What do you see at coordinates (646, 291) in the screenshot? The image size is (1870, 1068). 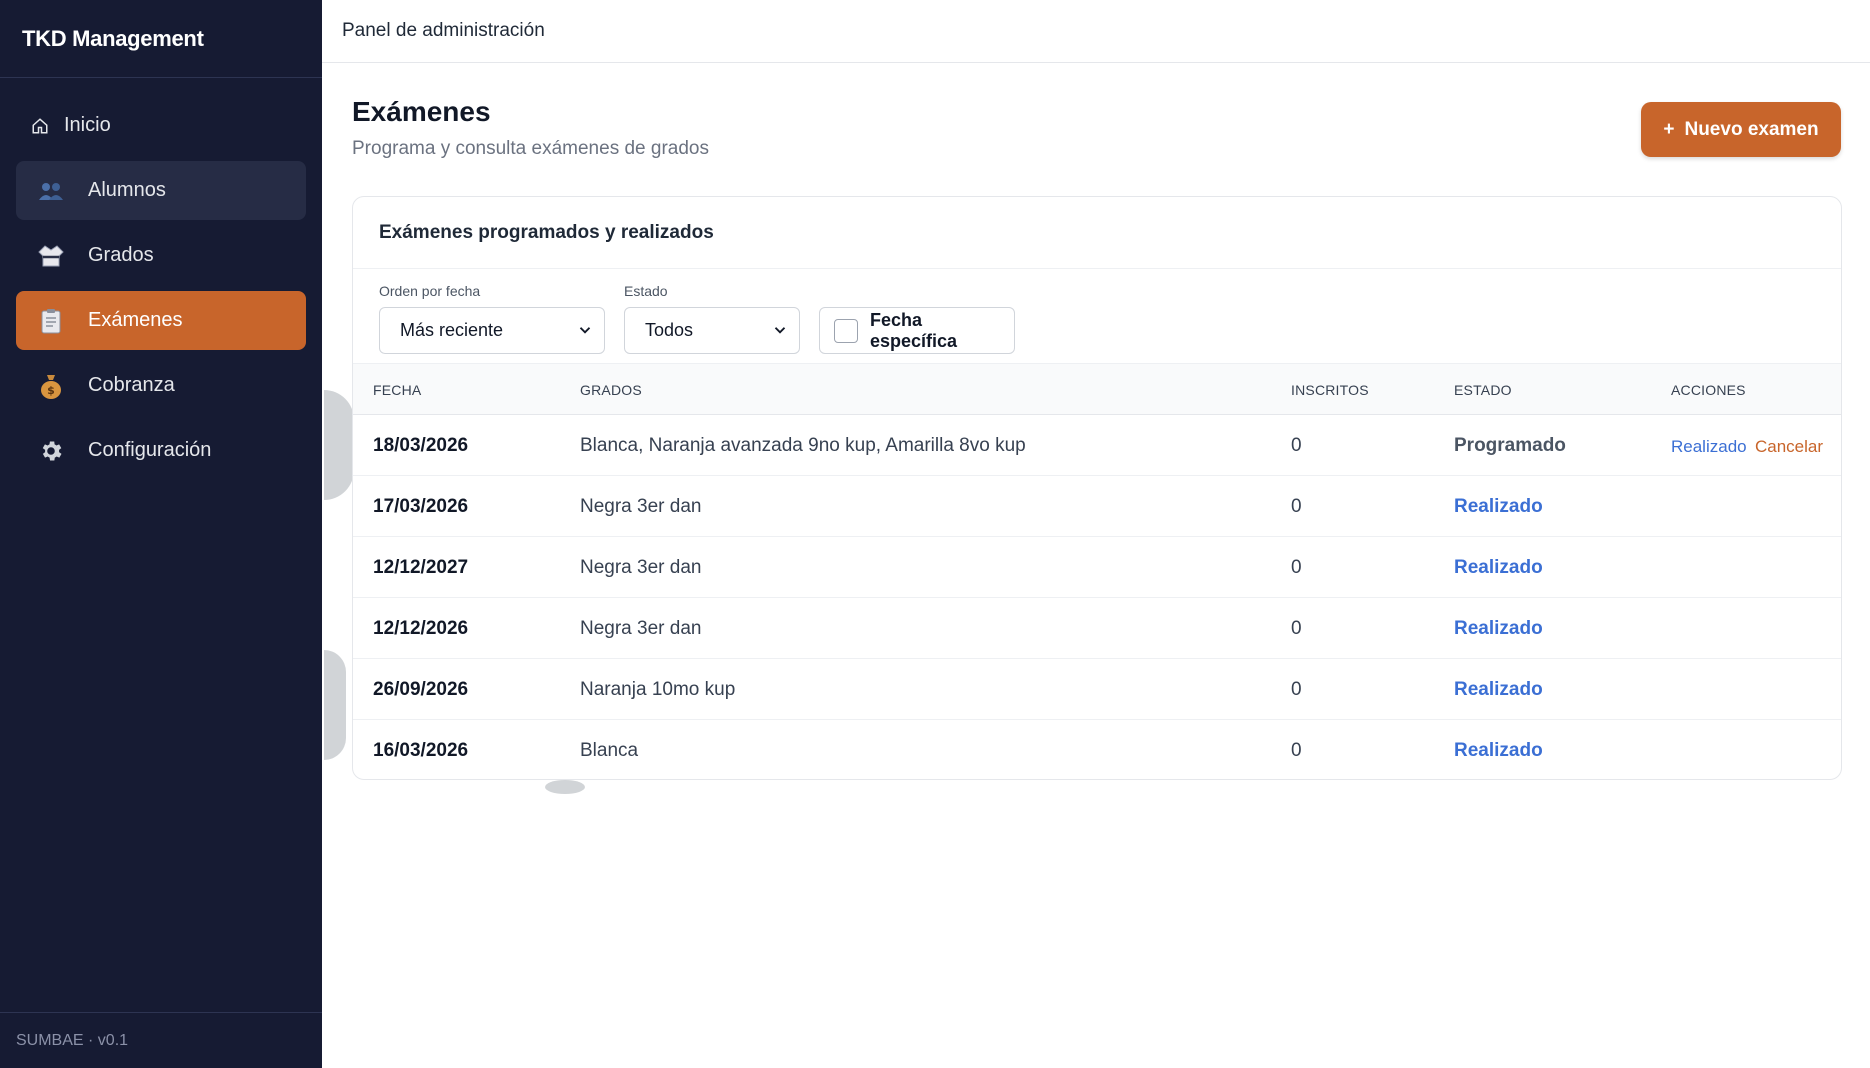 I see `state-filter-label: Estado` at bounding box center [646, 291].